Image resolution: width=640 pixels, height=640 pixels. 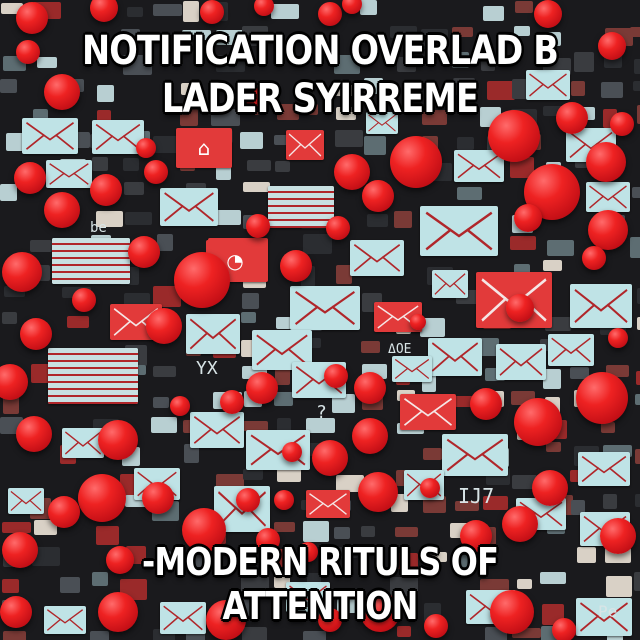 What do you see at coordinates (320, 51) in the screenshot?
I see `headline-line-1: NOTIFICATION OVERLAD B` at bounding box center [320, 51].